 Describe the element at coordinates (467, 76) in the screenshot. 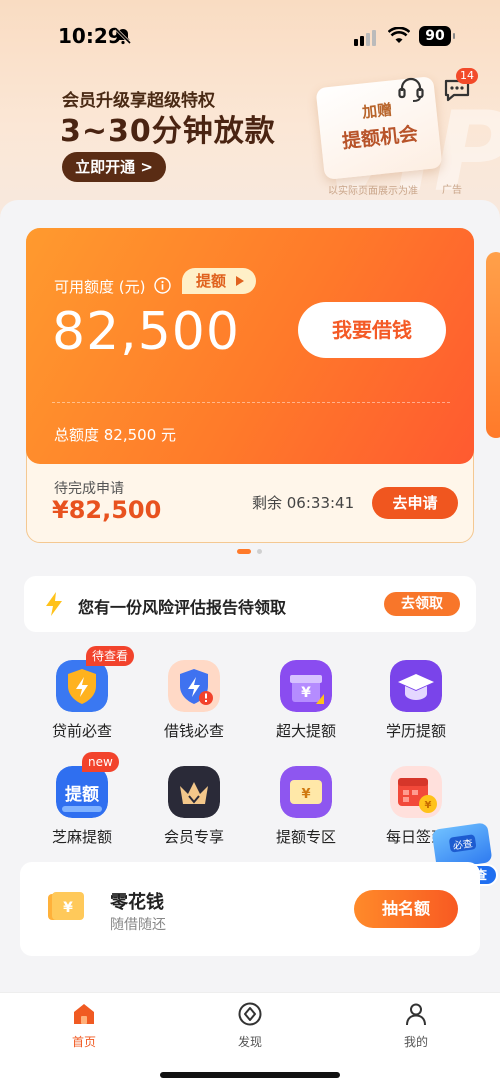

I see `message-count-badge: 14` at that location.